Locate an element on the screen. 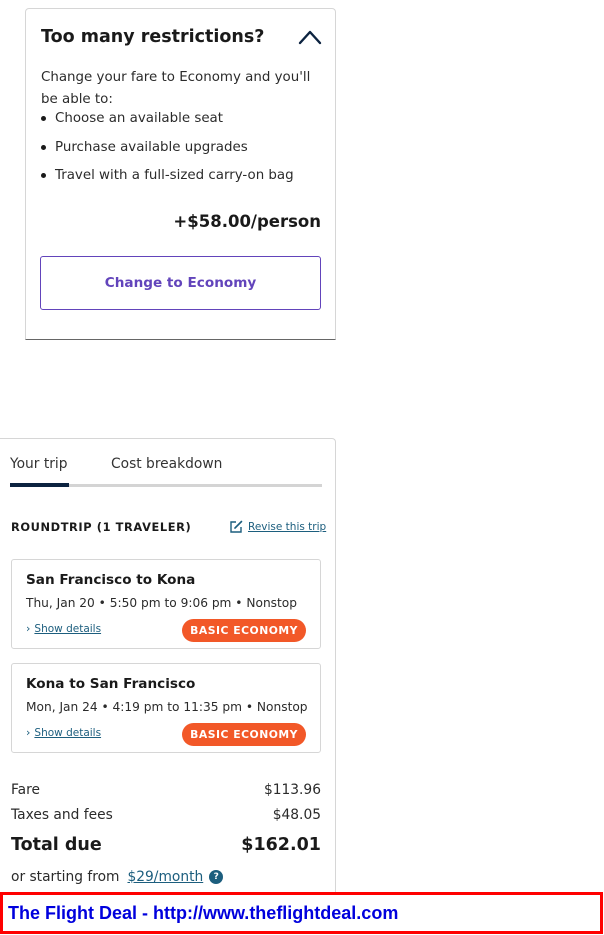  upgrade-price: +$58.00/person is located at coordinates (247, 221).